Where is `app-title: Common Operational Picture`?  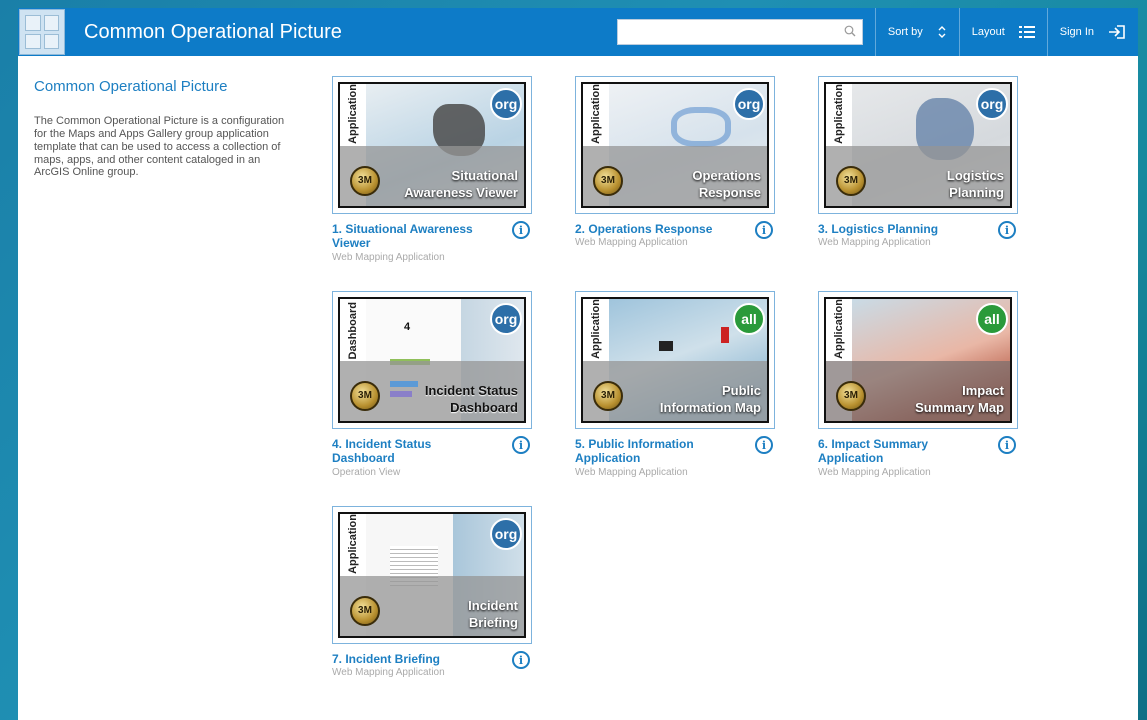 app-title: Common Operational Picture is located at coordinates (213, 31).